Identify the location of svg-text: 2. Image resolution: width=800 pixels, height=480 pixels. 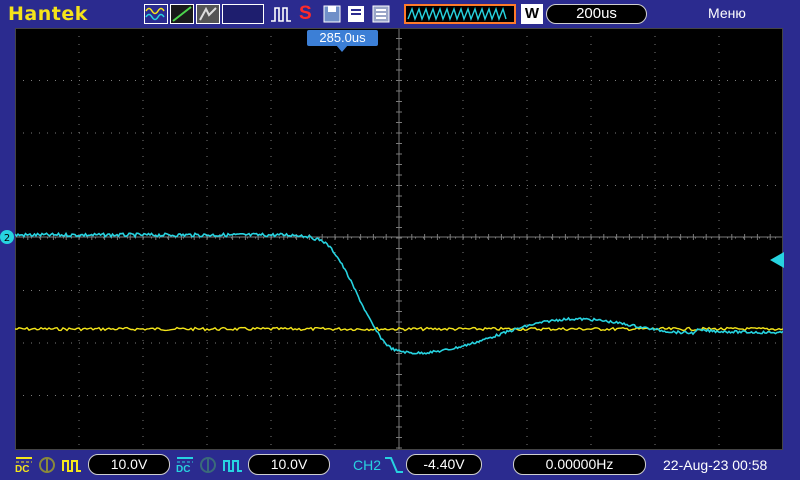
(7, 238).